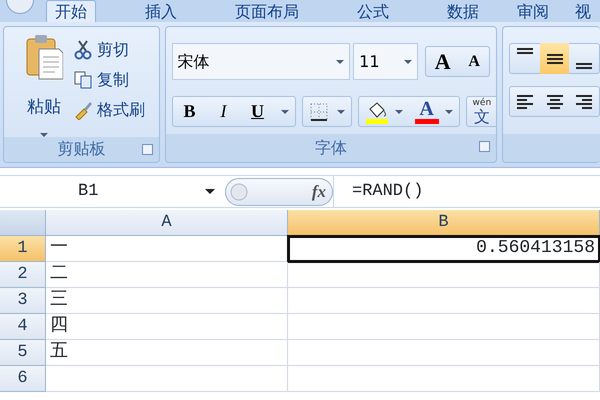 This screenshot has width=600, height=400. I want to click on row-header: 4, so click(23, 327).